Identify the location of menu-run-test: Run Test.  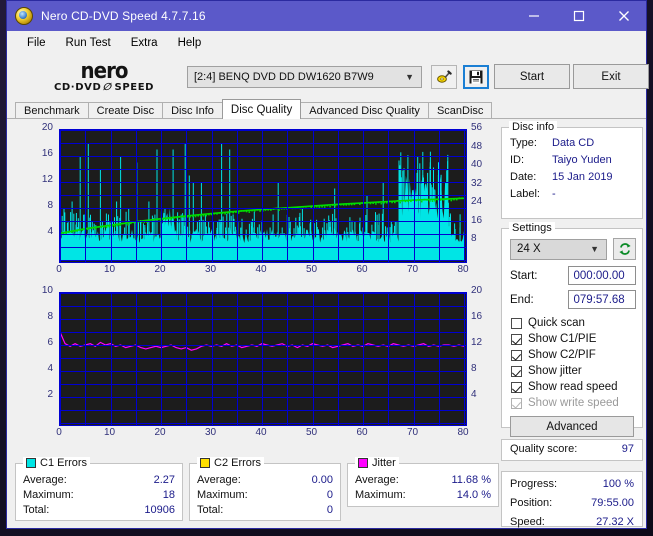
(88, 43).